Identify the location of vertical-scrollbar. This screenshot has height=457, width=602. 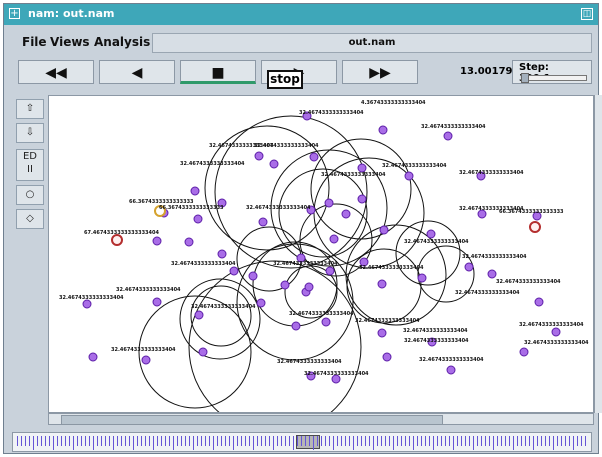
(598, 254).